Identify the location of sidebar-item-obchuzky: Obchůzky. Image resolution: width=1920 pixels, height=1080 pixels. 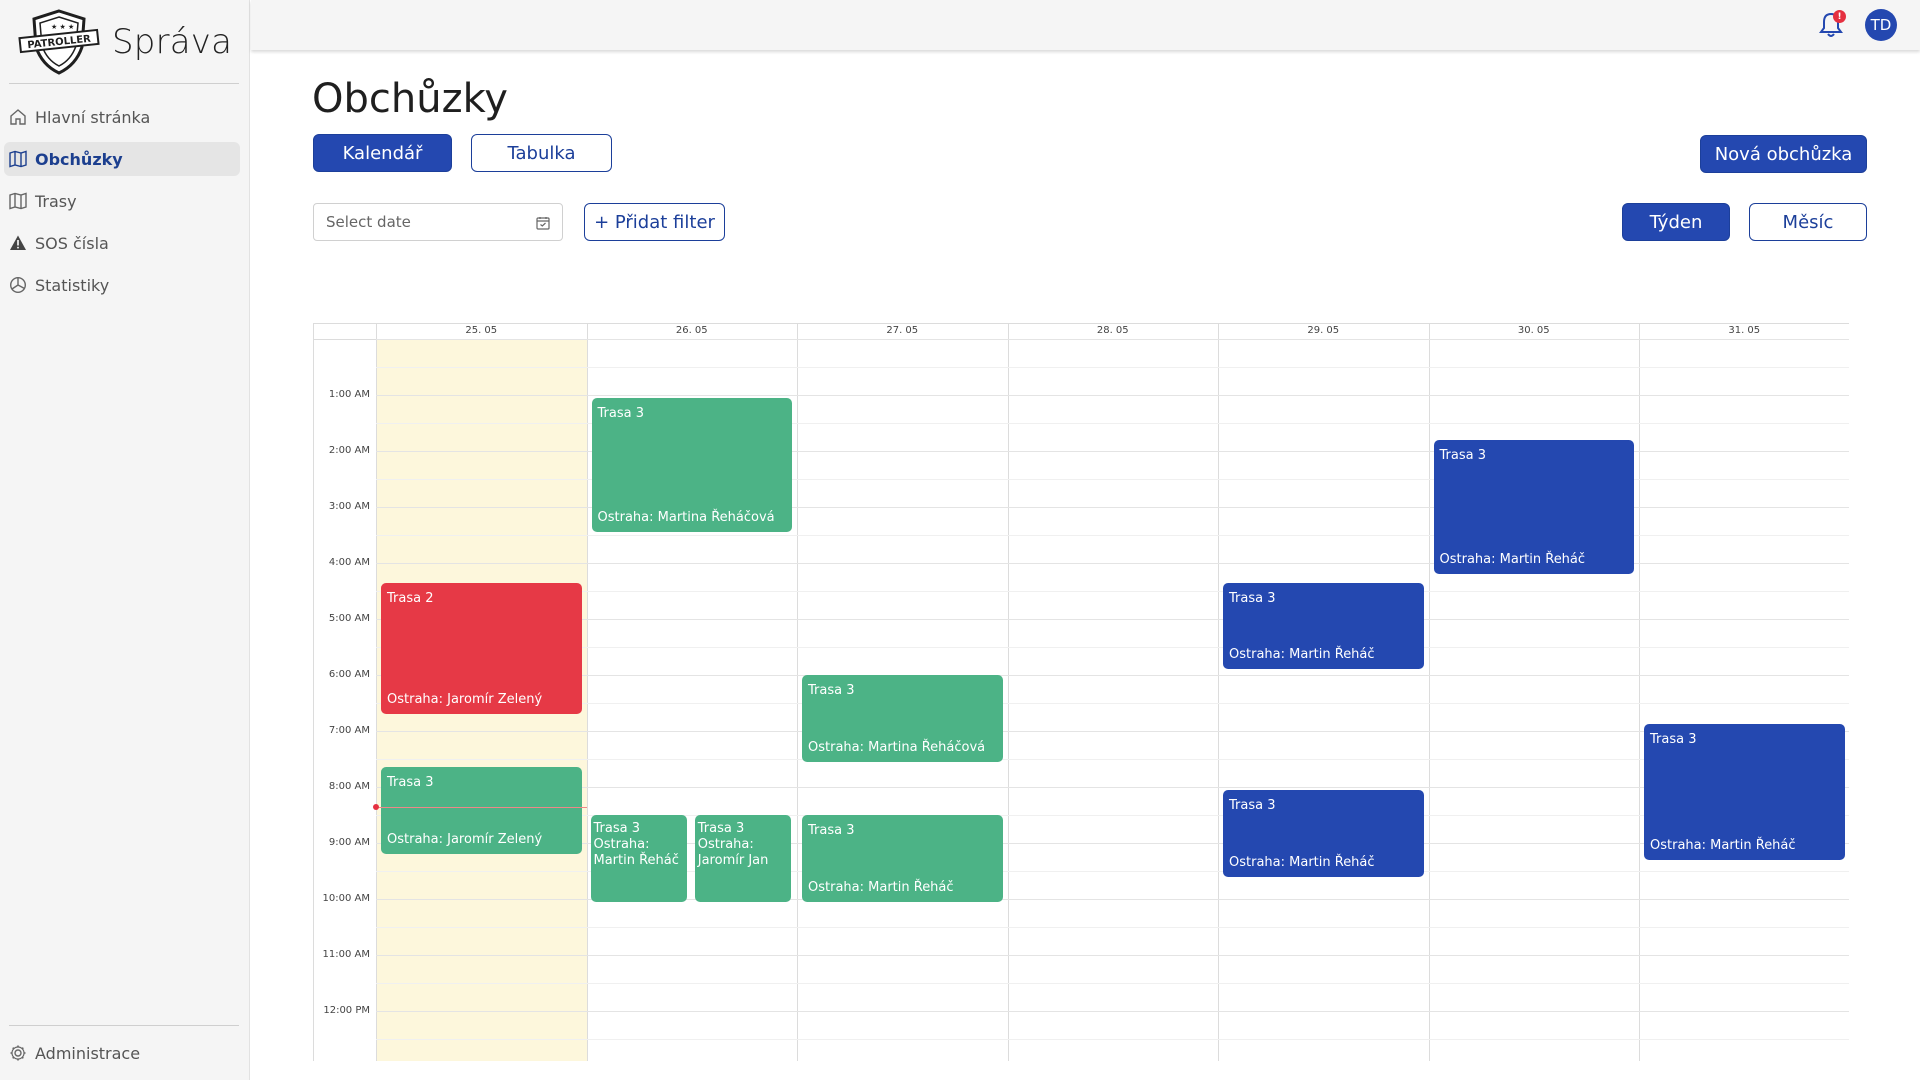
(122, 159).